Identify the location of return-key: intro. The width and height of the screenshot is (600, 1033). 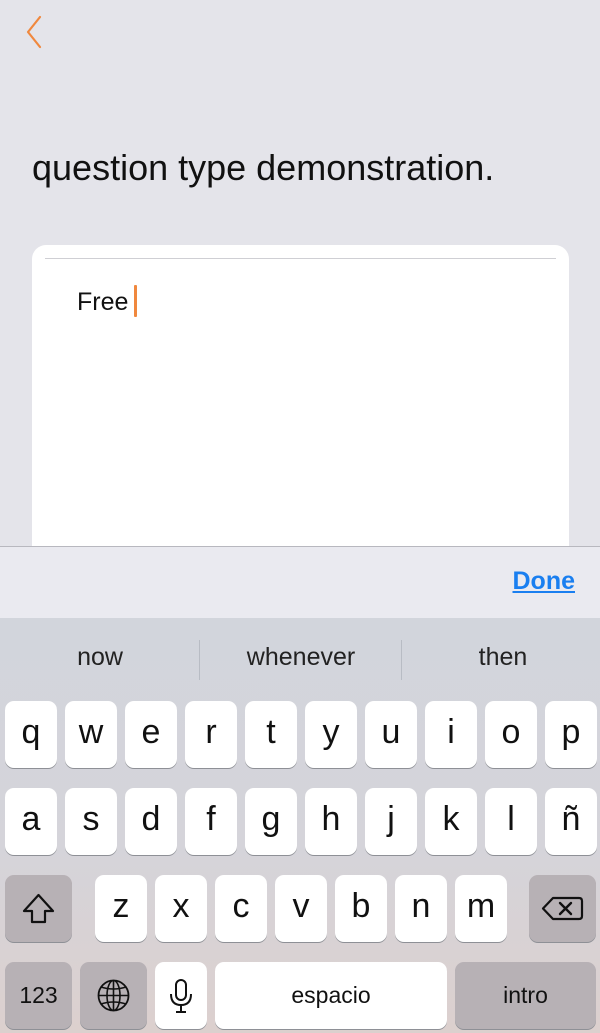
(525, 995).